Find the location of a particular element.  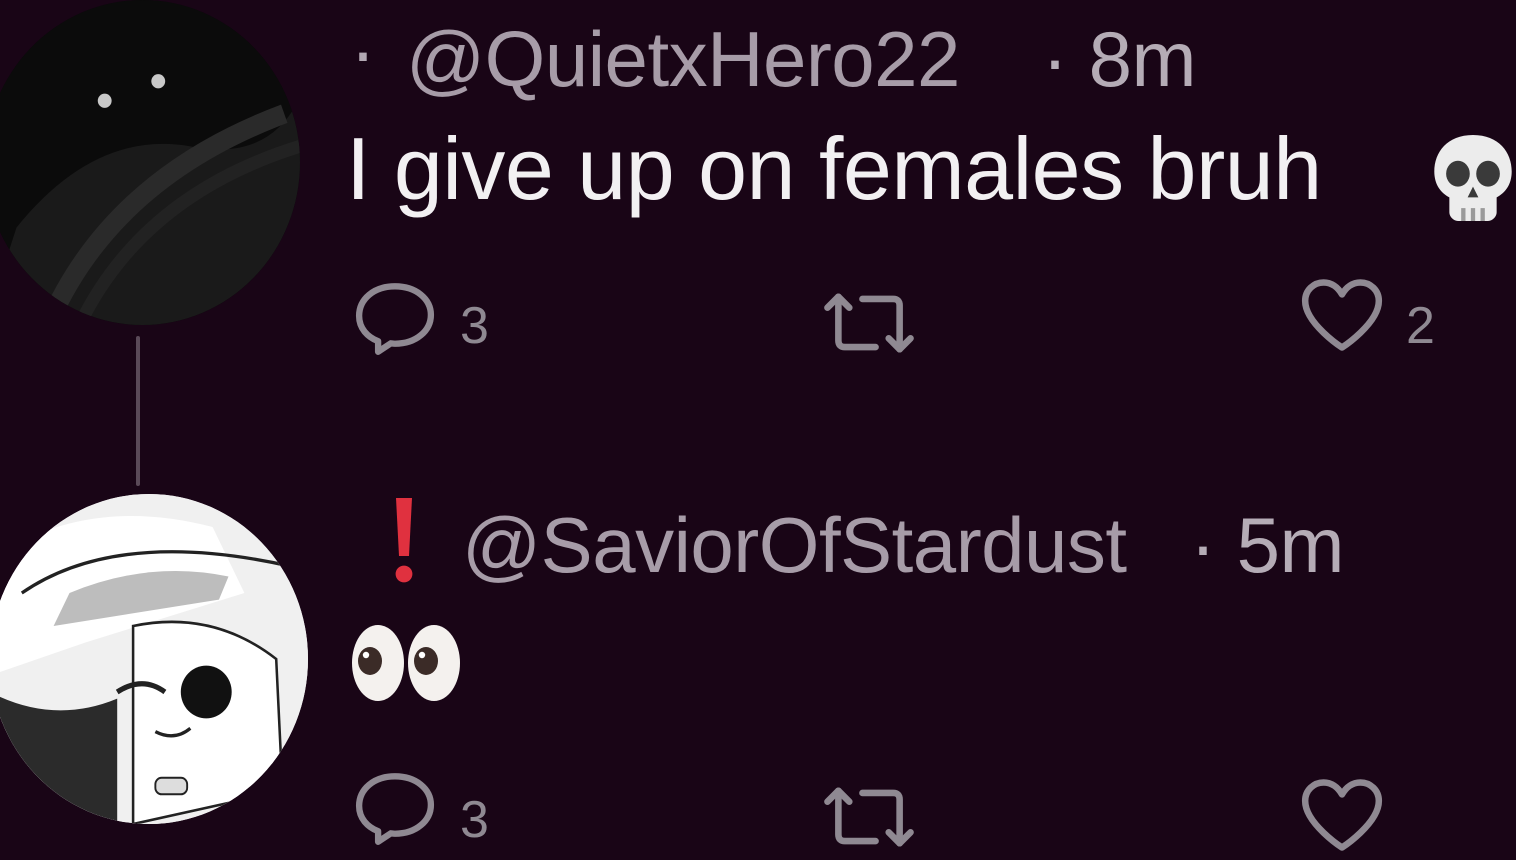

timestamp: · 5m is located at coordinates (1267, 545).